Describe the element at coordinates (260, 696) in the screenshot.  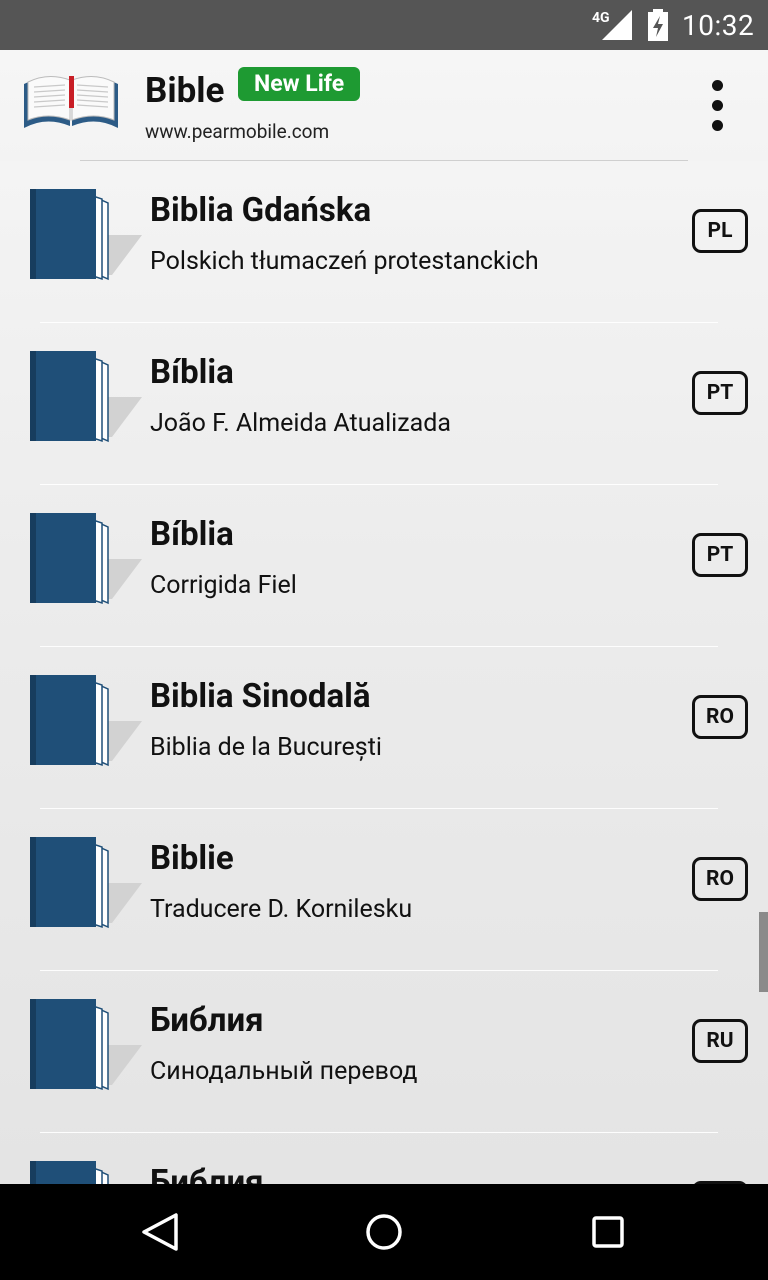
I see `item-title: Biblia Sinodală` at that location.